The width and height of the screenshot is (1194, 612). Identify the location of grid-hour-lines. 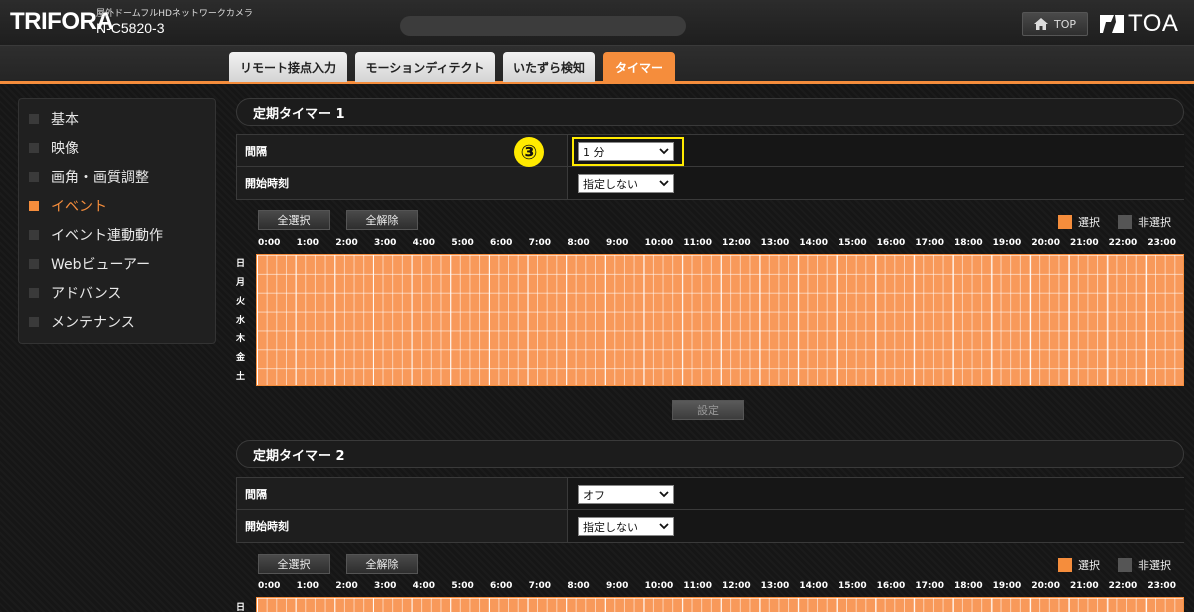
(720, 605).